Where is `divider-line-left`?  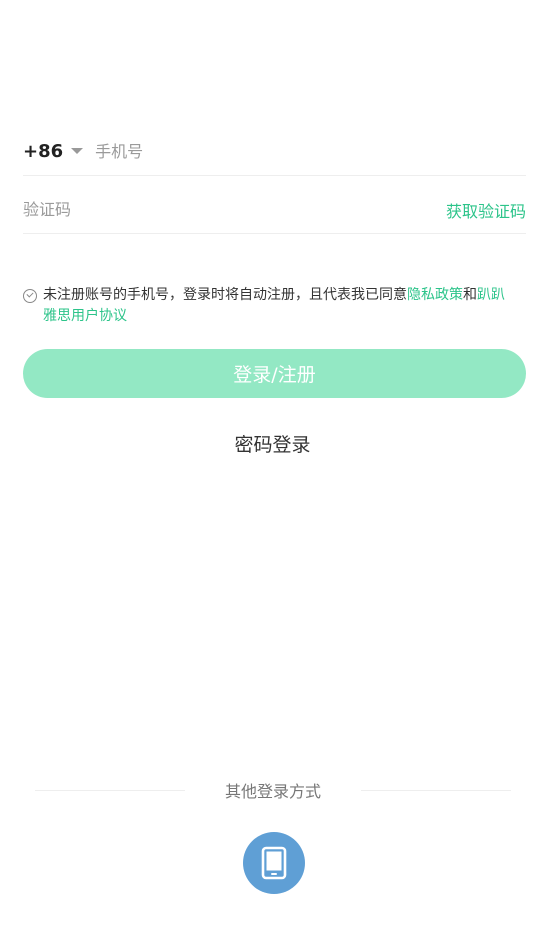
divider-line-left is located at coordinates (110, 790).